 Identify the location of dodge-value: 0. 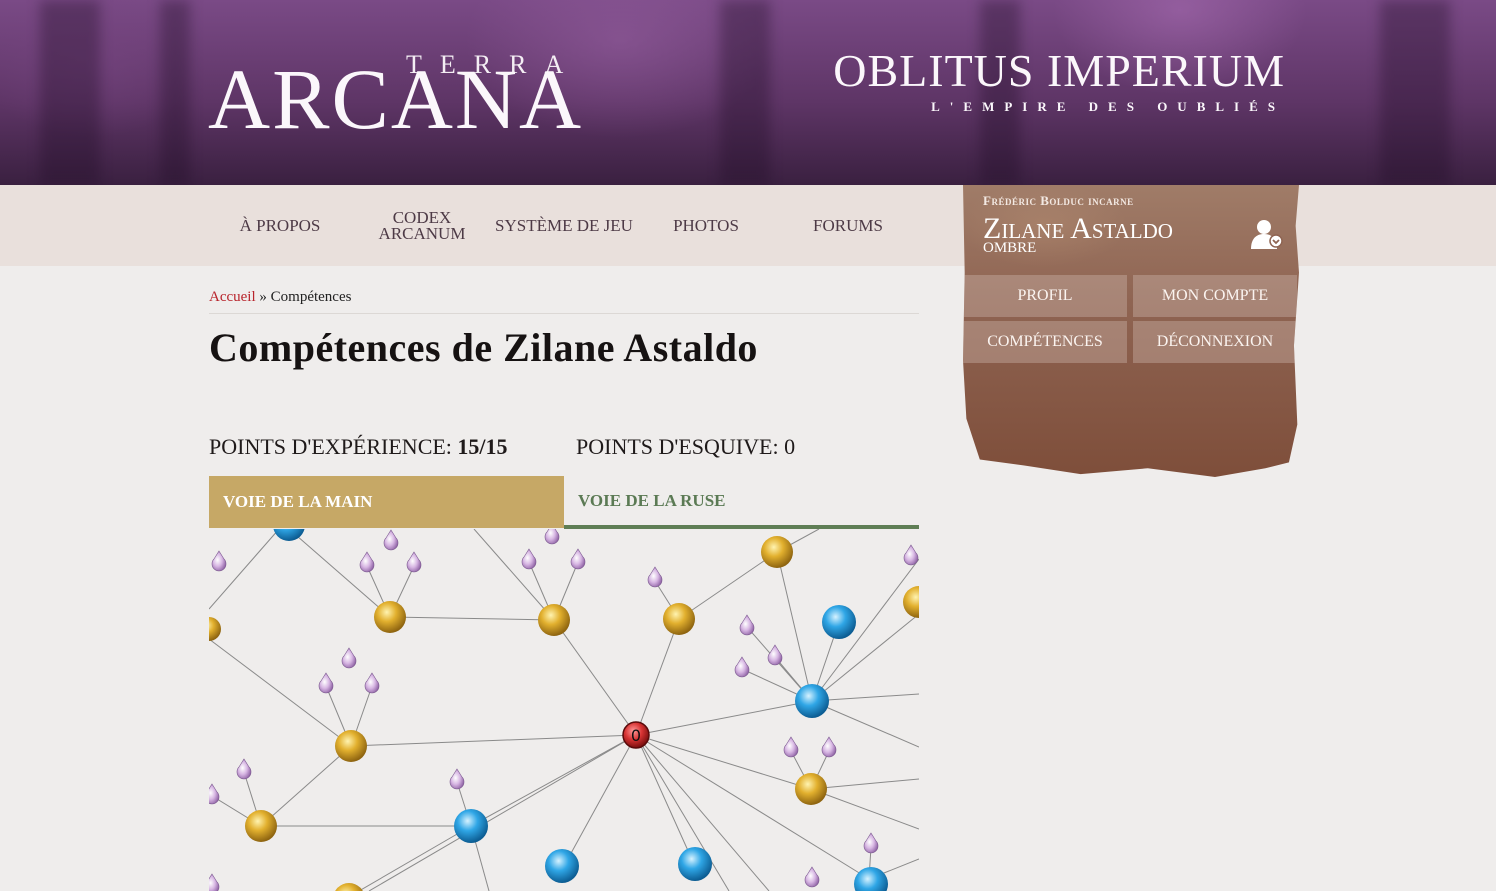
(790, 446).